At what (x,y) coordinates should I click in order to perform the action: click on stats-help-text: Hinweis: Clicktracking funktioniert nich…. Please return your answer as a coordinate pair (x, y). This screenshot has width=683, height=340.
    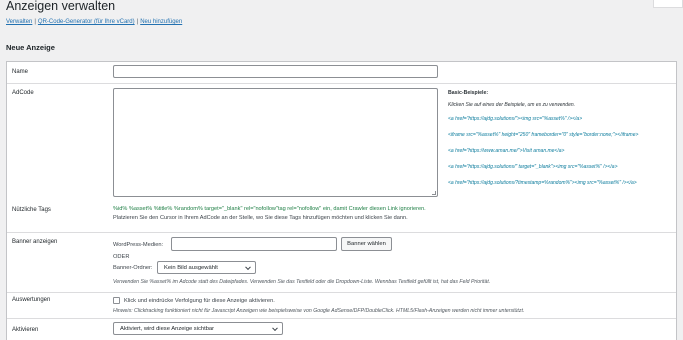
    Looking at the image, I should click on (319, 311).